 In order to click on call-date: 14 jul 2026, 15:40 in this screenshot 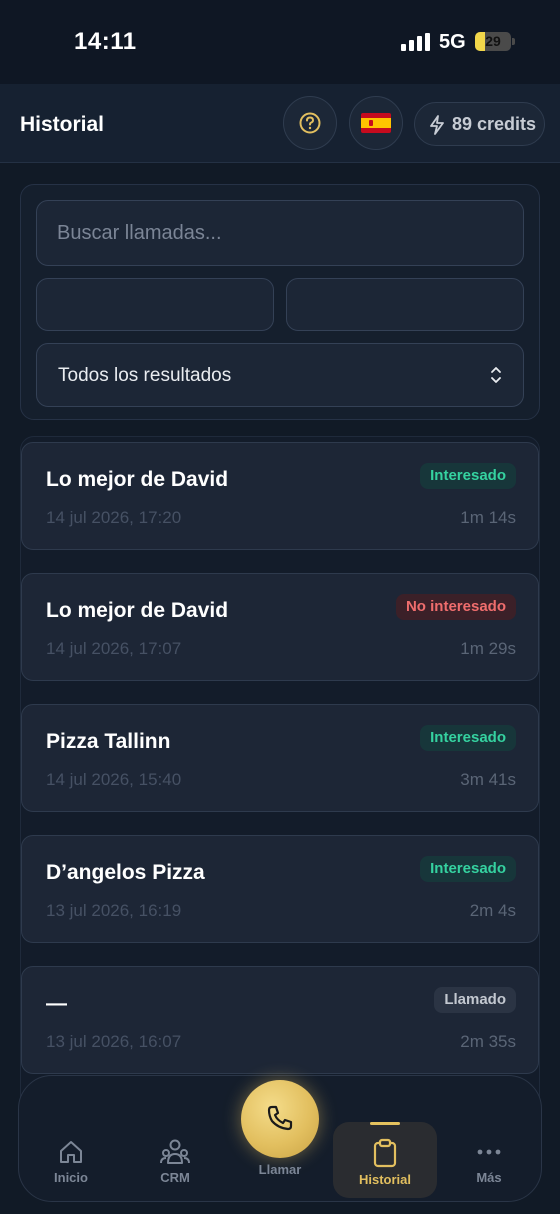, I will do `click(114, 779)`.